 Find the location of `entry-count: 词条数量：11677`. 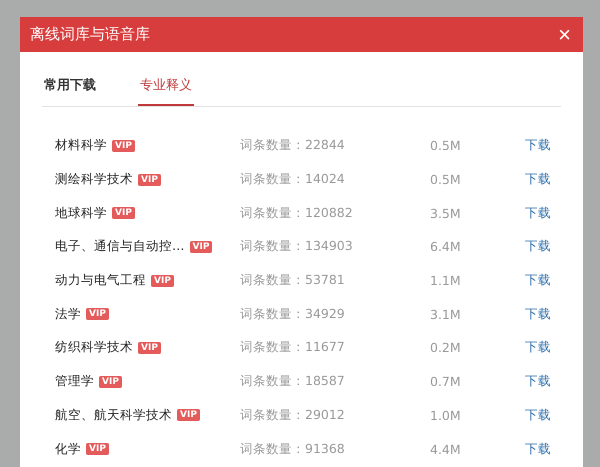

entry-count: 词条数量：11677 is located at coordinates (293, 347).